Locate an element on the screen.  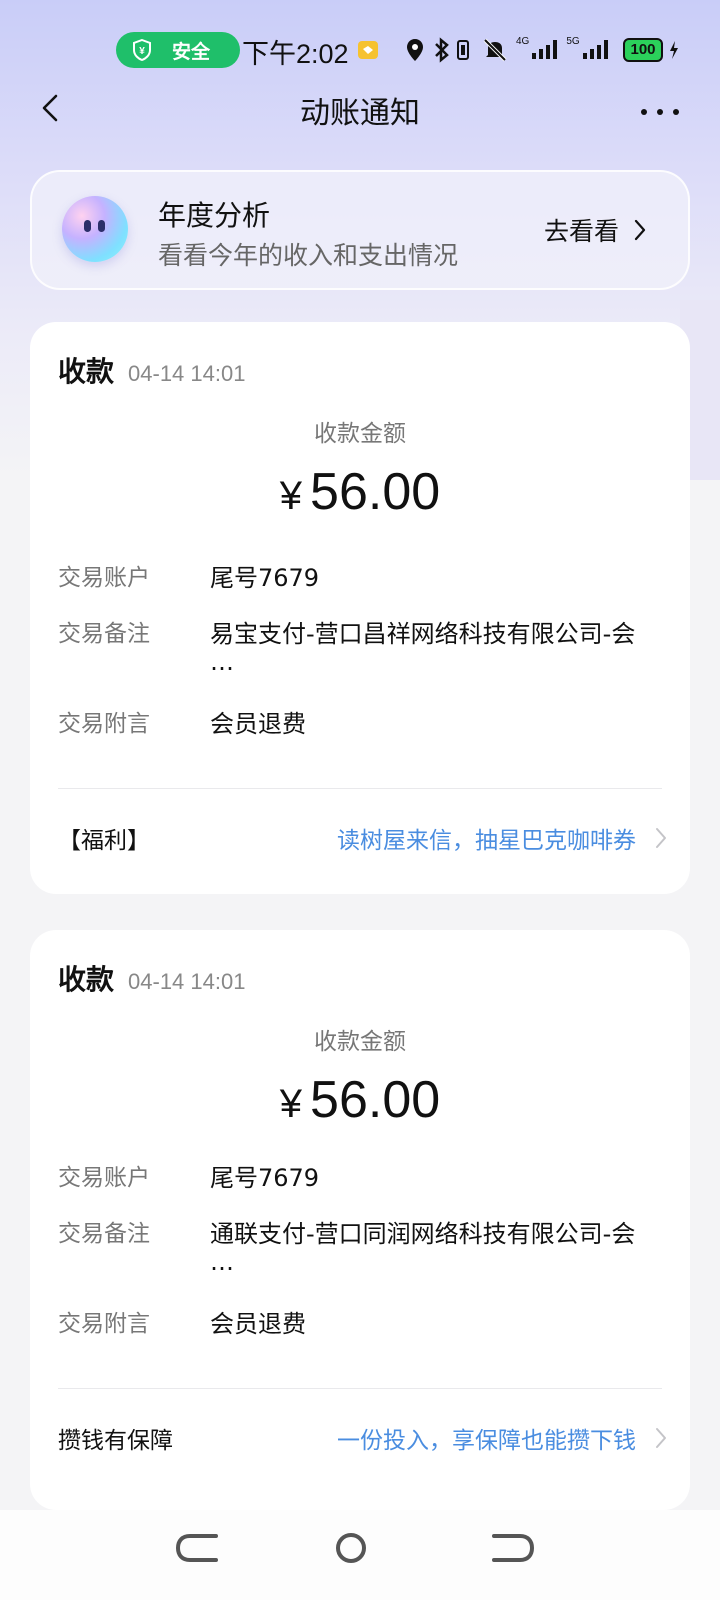
promo-row: 攒钱有保障 一份投入，享保障也能攒下钱 is located at coordinates (363, 1438).